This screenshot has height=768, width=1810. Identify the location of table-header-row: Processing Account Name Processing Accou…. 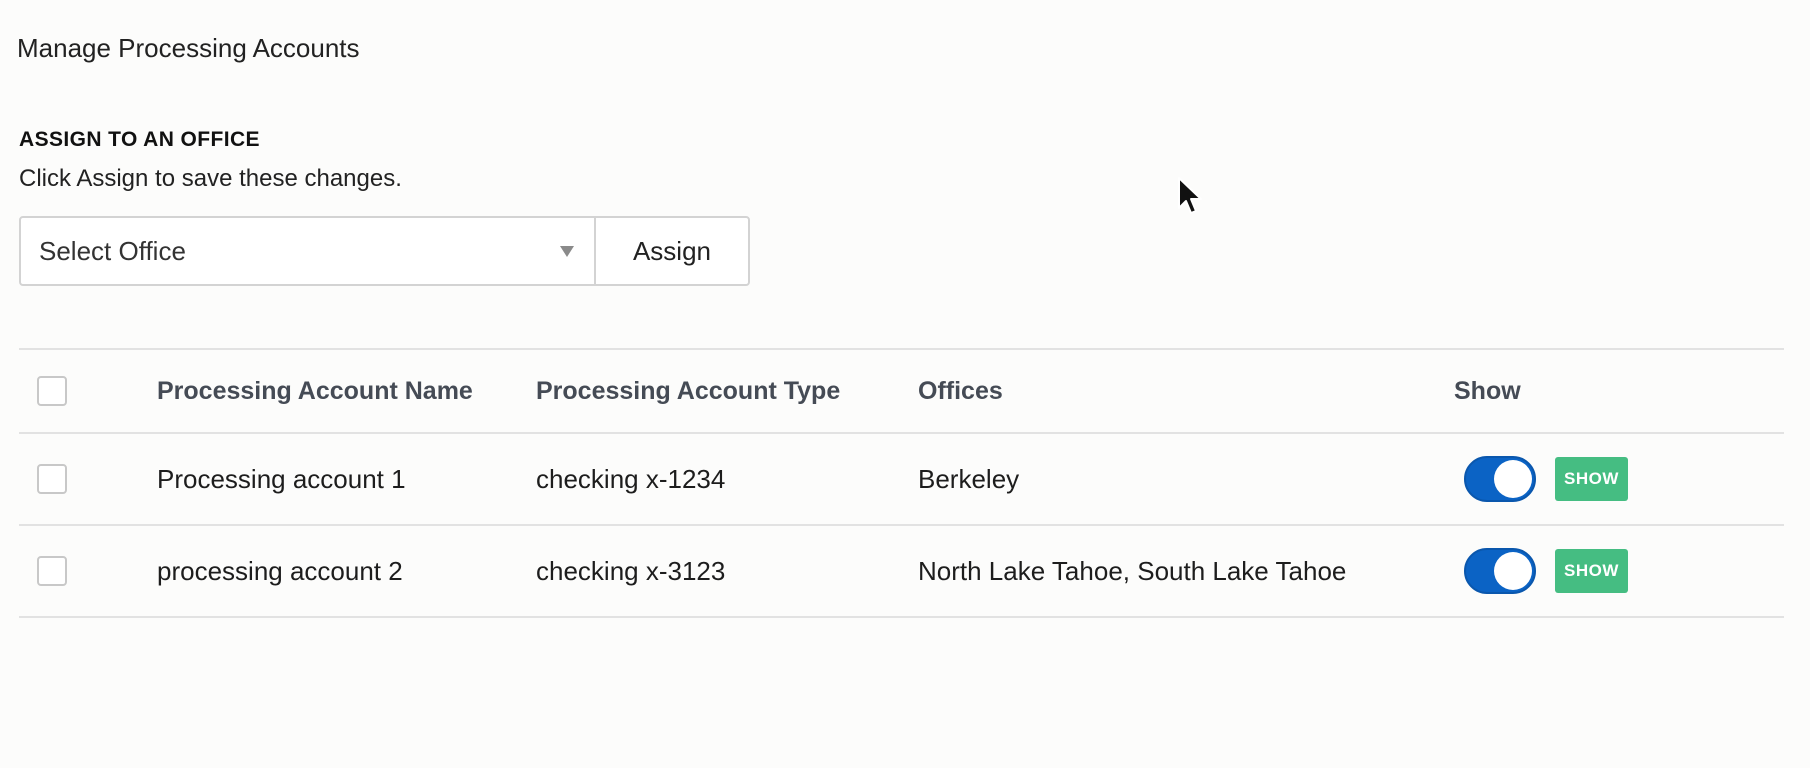
(901, 390).